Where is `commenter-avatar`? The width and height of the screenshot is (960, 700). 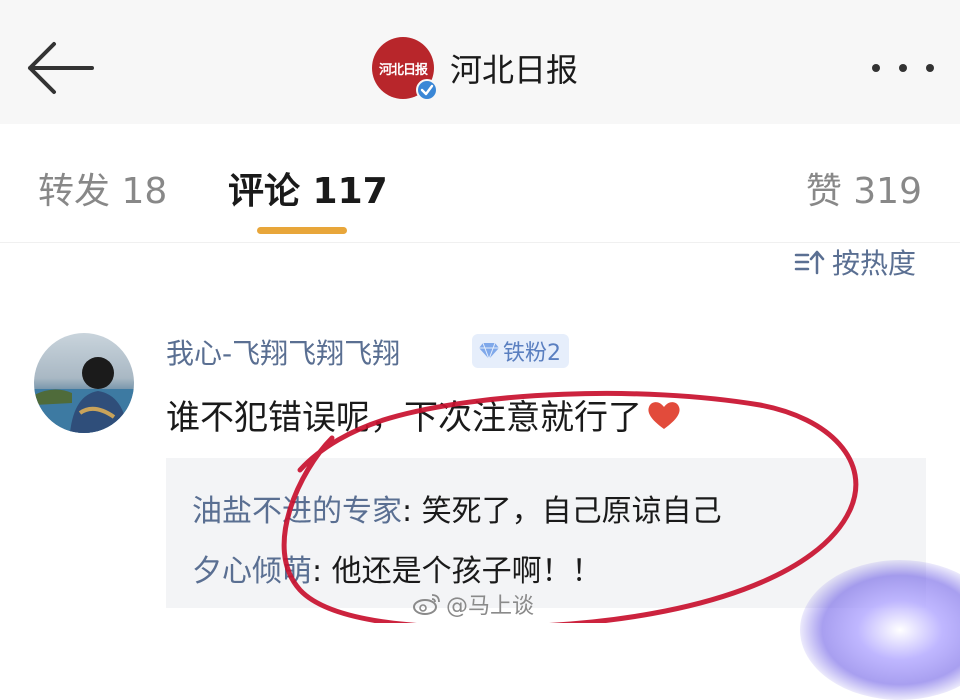 commenter-avatar is located at coordinates (84, 383).